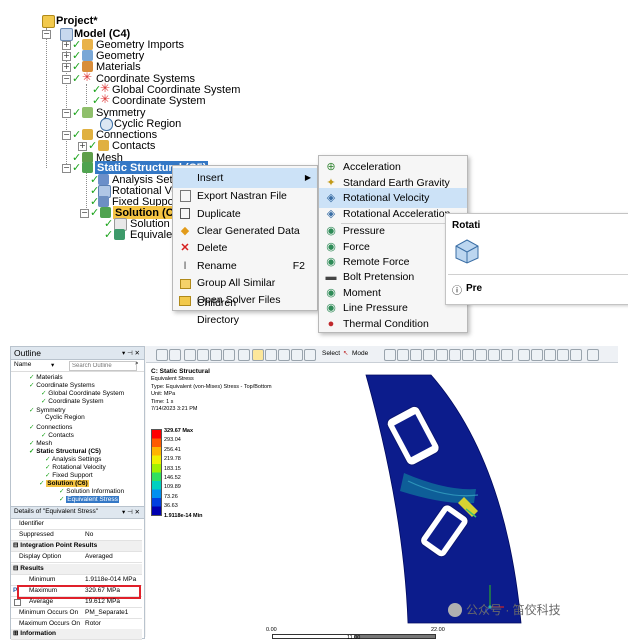  What do you see at coordinates (245, 196) in the screenshot?
I see `menu-item-export-nastran: Export Nastran File` at bounding box center [245, 196].